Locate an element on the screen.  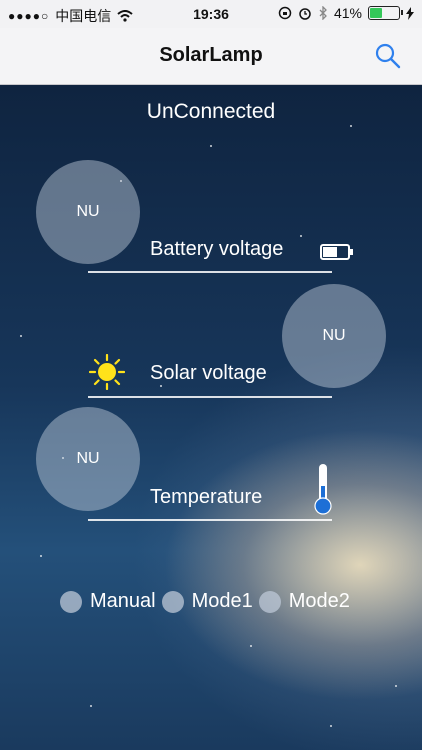
solar-divider is located at coordinates (210, 397).